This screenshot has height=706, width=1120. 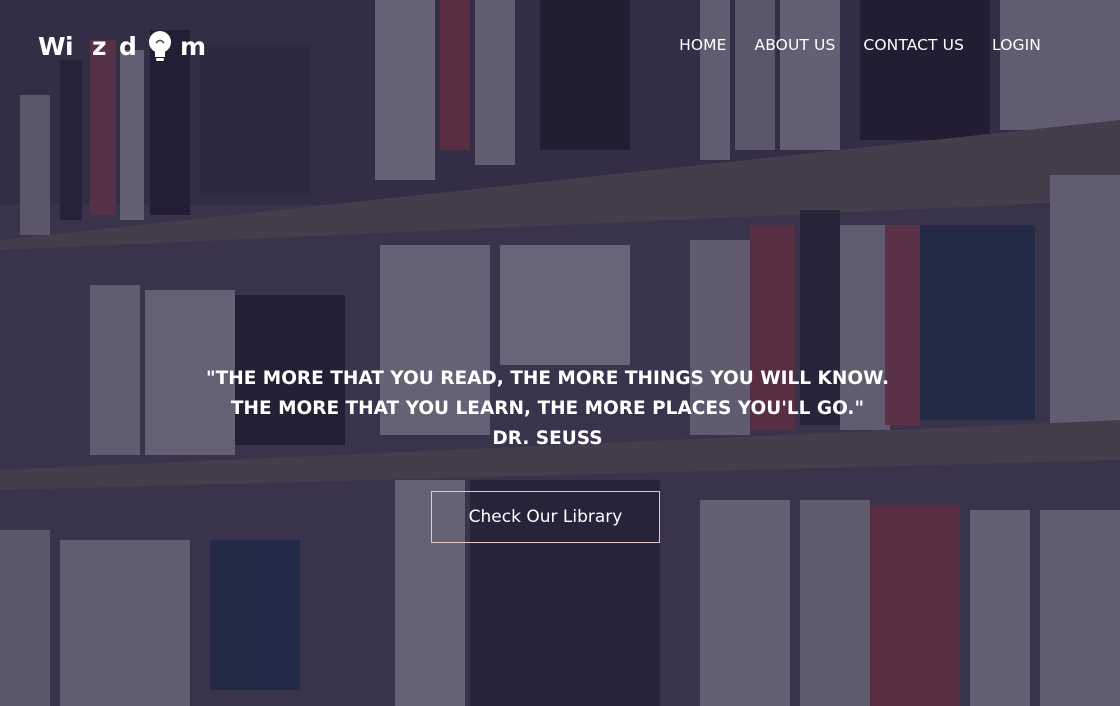 I want to click on brand-logo: W i z d m, so click(x=122, y=46).